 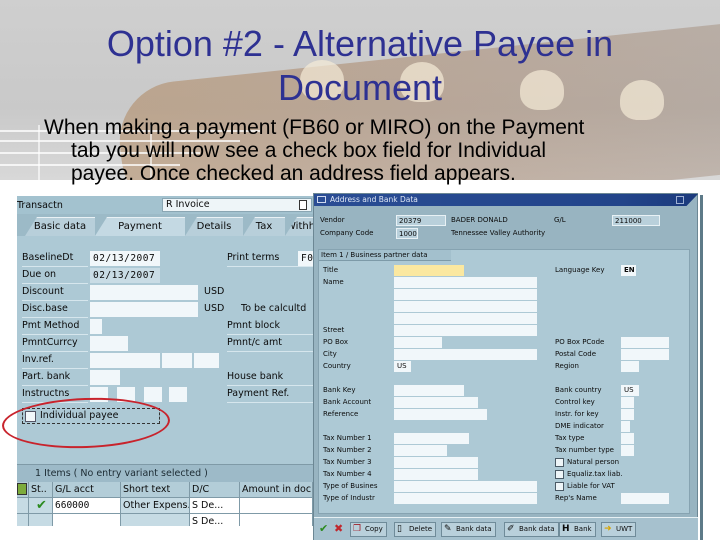 What do you see at coordinates (625, 426) in the screenshot?
I see `dme-indicator-input` at bounding box center [625, 426].